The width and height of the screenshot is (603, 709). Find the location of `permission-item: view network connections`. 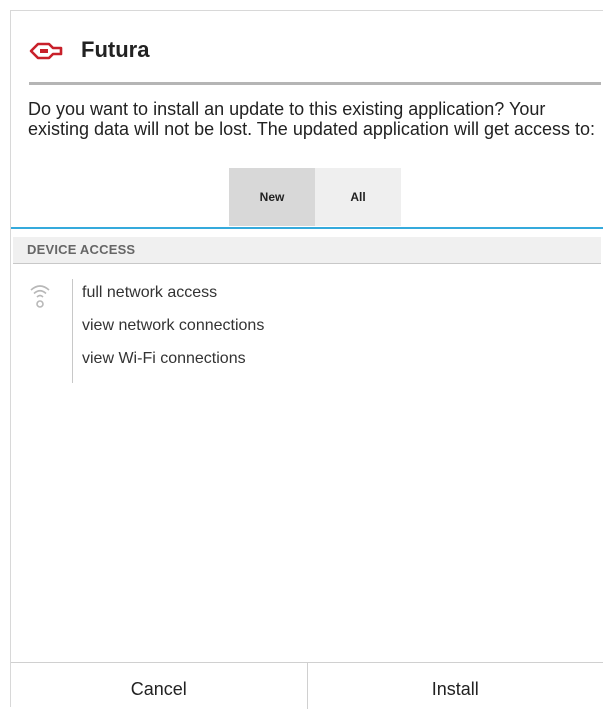

permission-item: view network connections is located at coordinates (173, 333).